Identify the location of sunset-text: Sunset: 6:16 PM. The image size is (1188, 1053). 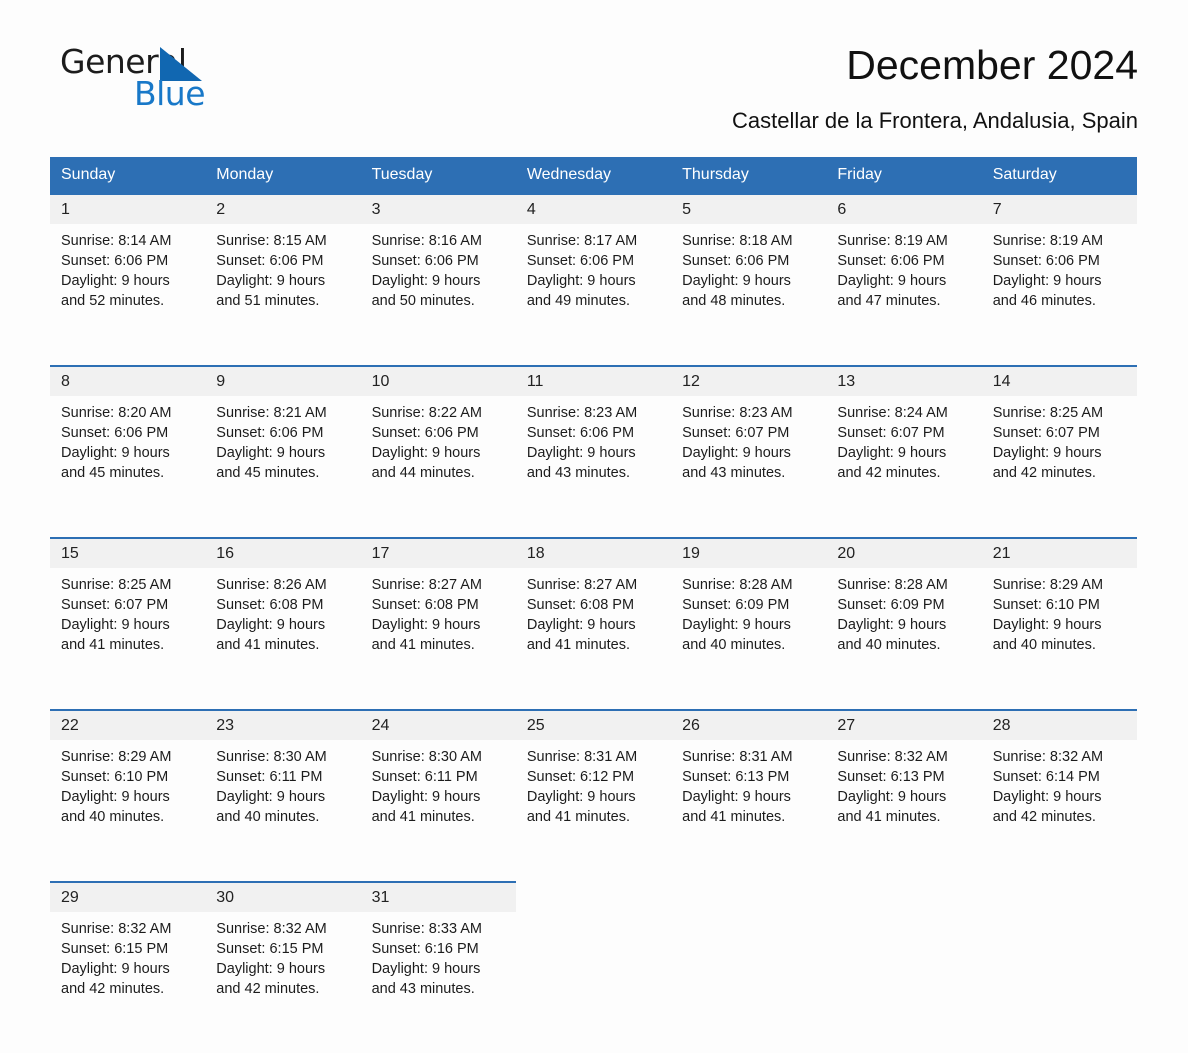
(425, 949).